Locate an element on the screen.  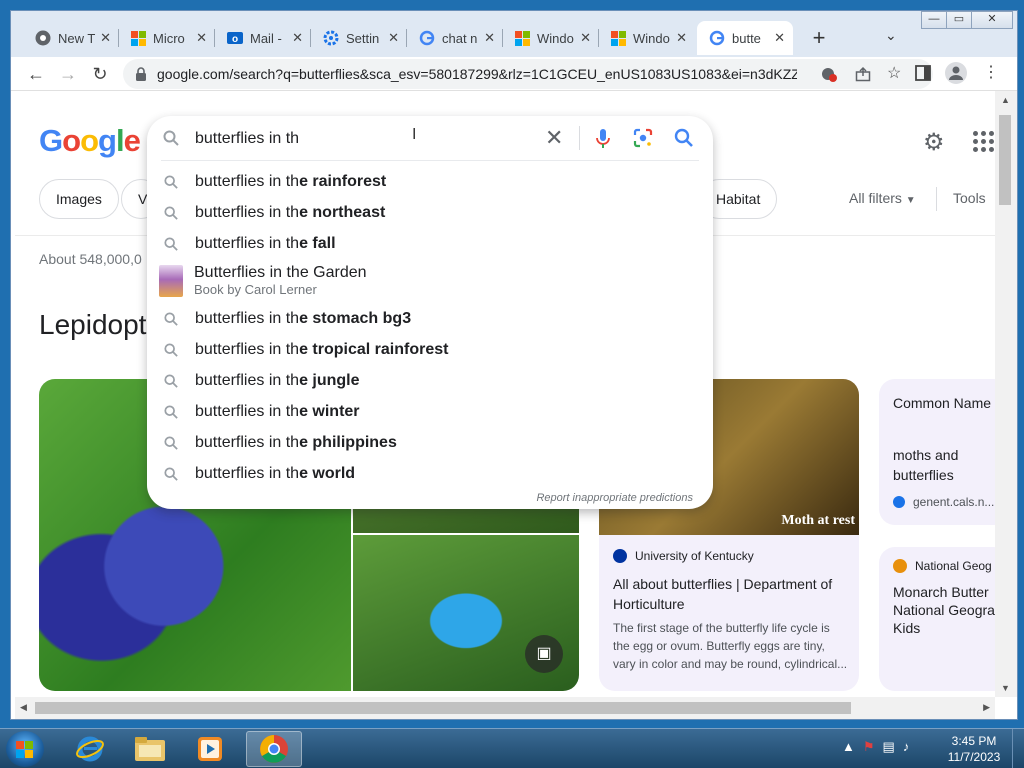
all-filters-label: All filters is located at coordinates (875, 198).